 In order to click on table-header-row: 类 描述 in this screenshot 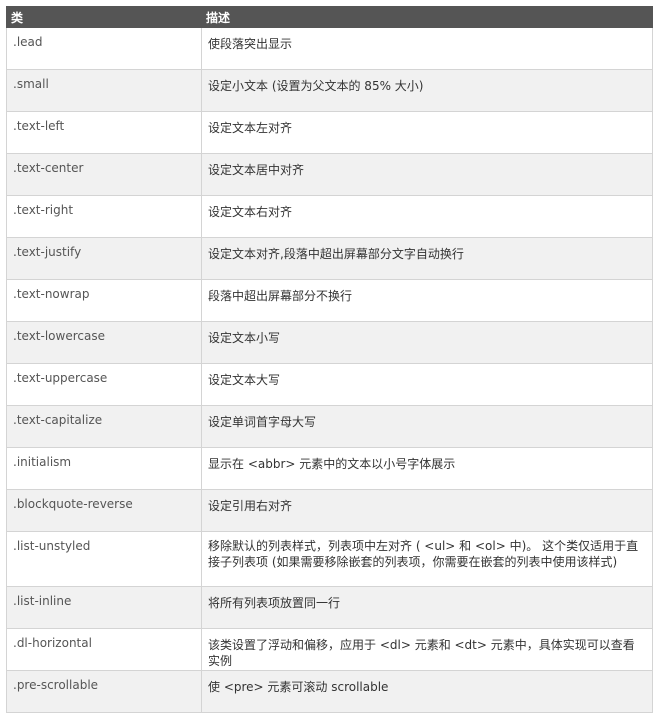, I will do `click(329, 17)`.